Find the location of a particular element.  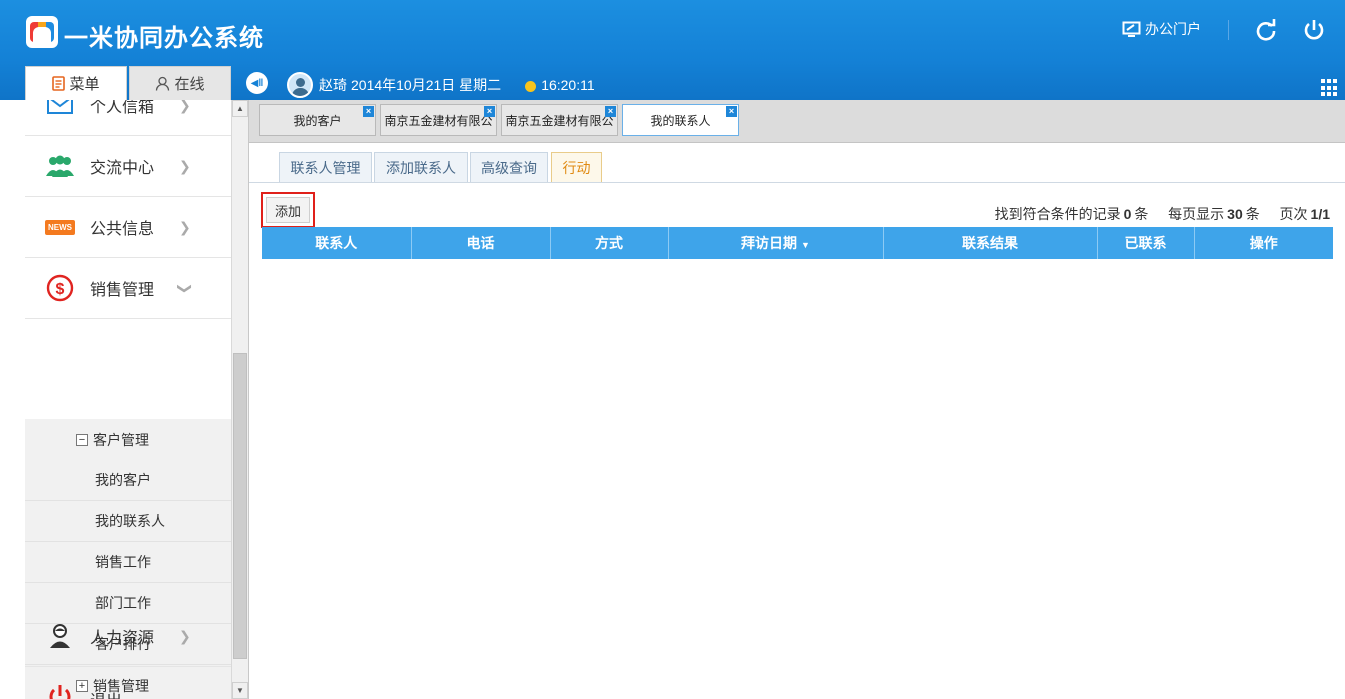

office-portal-link: 办公门户 is located at coordinates (1161, 29).